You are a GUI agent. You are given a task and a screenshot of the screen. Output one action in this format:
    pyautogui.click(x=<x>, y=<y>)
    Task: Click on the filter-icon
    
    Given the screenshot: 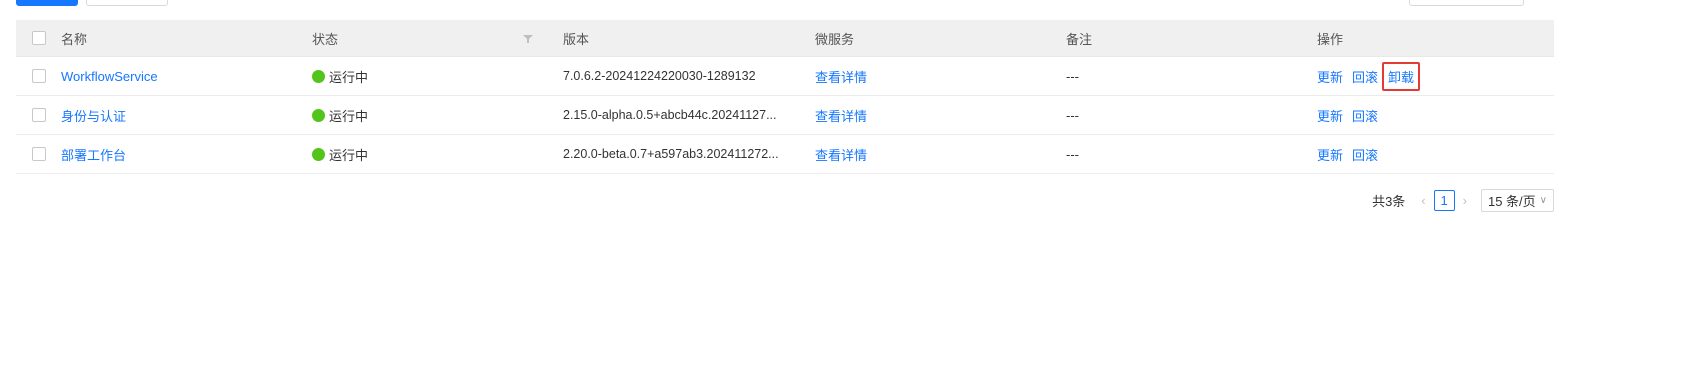 What is the action you would take?
    pyautogui.click(x=528, y=39)
    